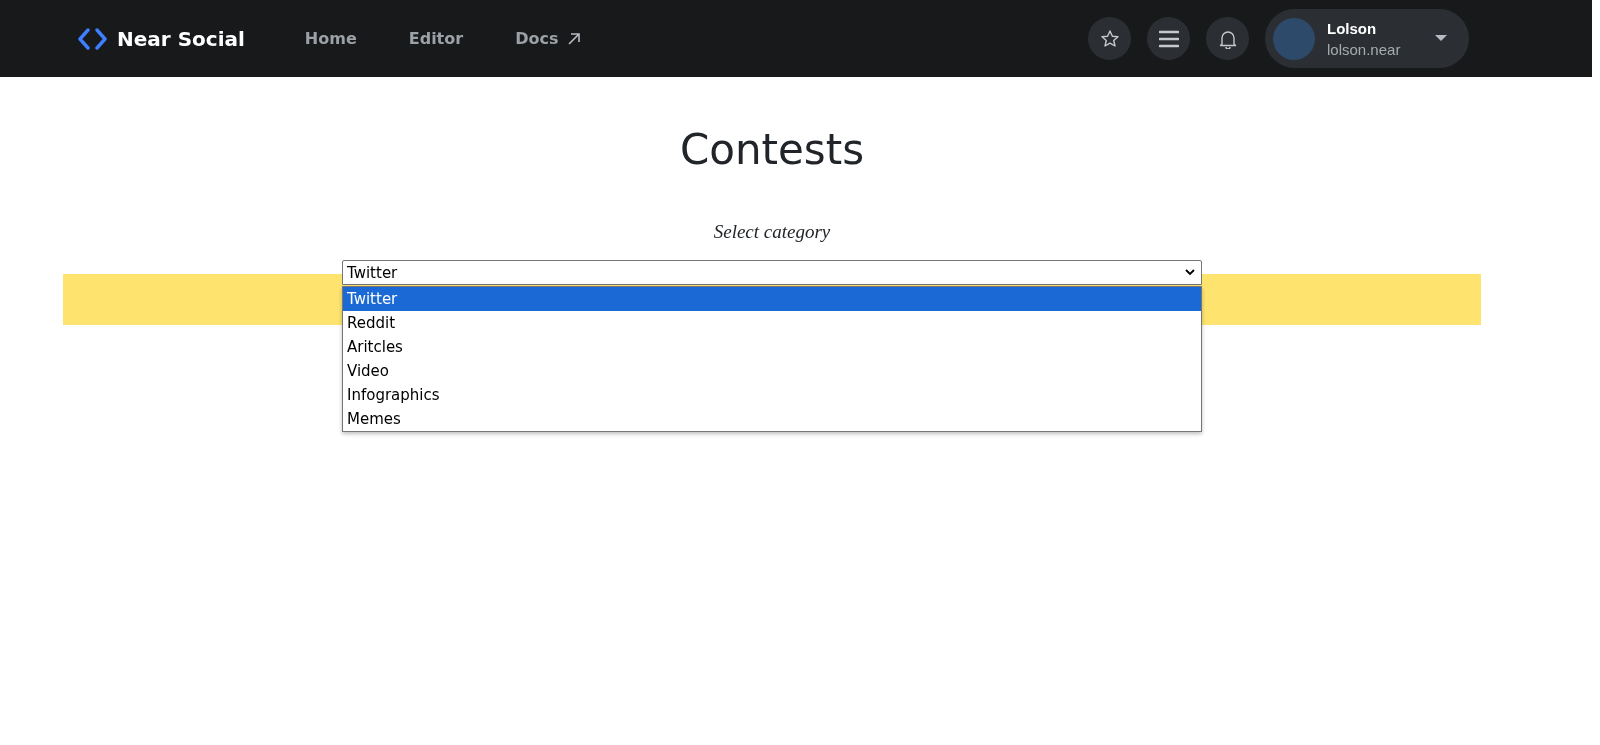 This screenshot has width=1600, height=745. I want to click on brand-link: Near Social, so click(181, 38).